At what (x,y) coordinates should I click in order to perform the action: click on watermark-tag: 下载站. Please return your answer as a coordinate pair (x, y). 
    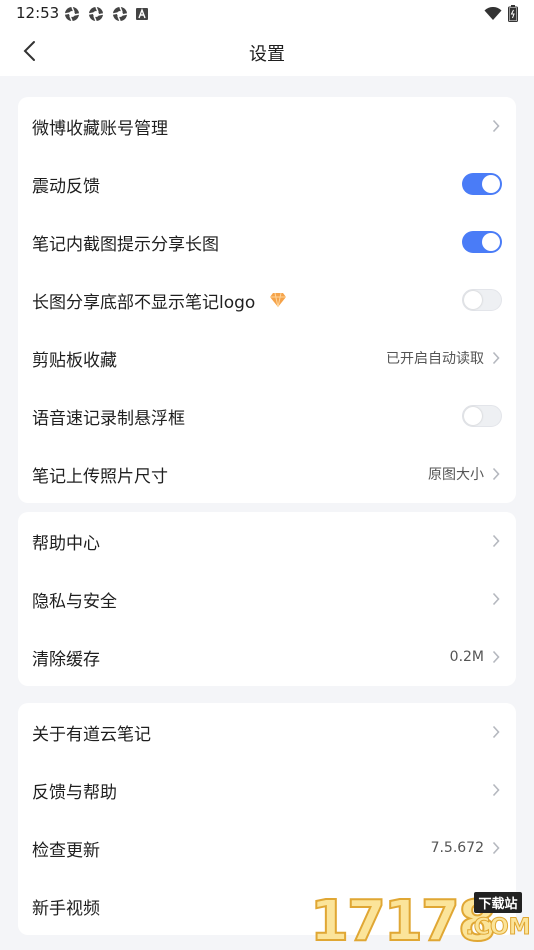
    Looking at the image, I should click on (498, 902).